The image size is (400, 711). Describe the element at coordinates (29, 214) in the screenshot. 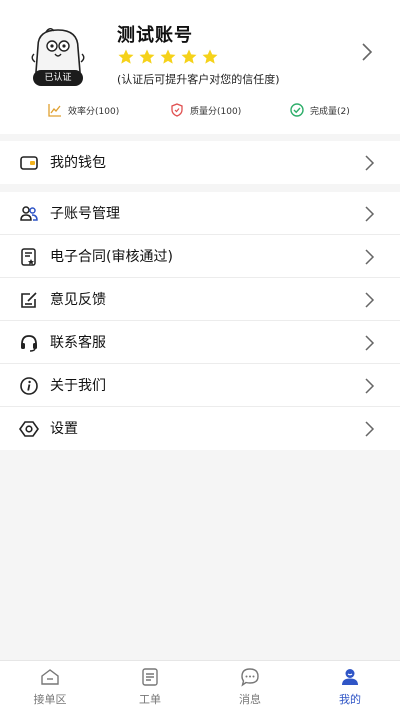

I see `users-icon` at that location.